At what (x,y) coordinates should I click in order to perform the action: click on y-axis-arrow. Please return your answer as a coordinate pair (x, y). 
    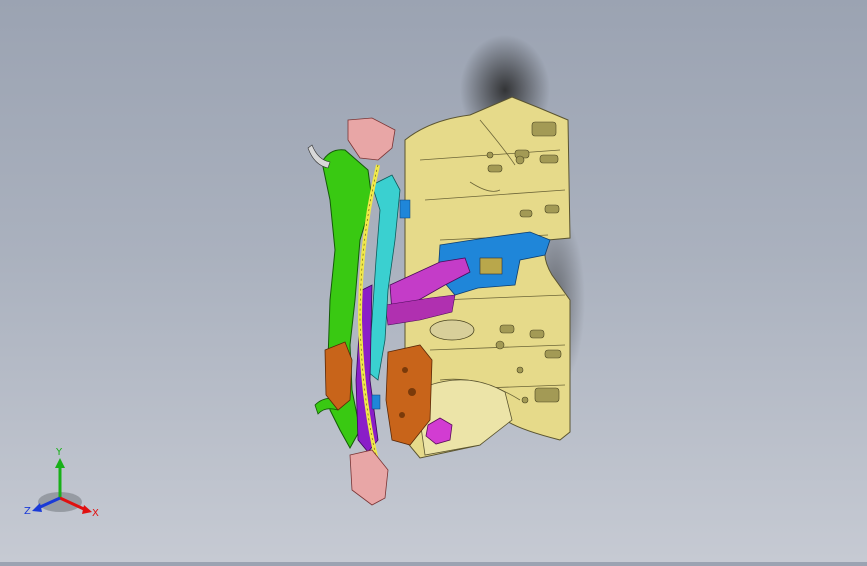
    Looking at the image, I should click on (60, 463).